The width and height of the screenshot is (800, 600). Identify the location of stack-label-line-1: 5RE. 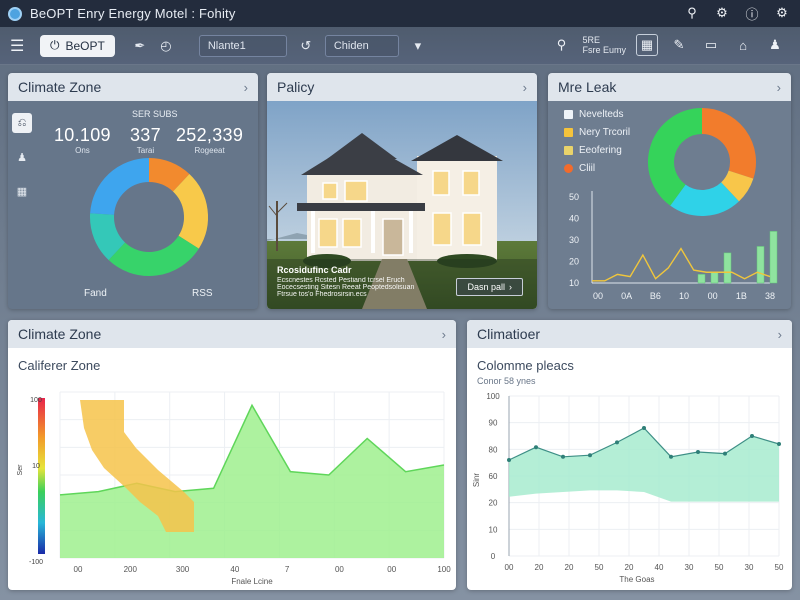
(591, 40).